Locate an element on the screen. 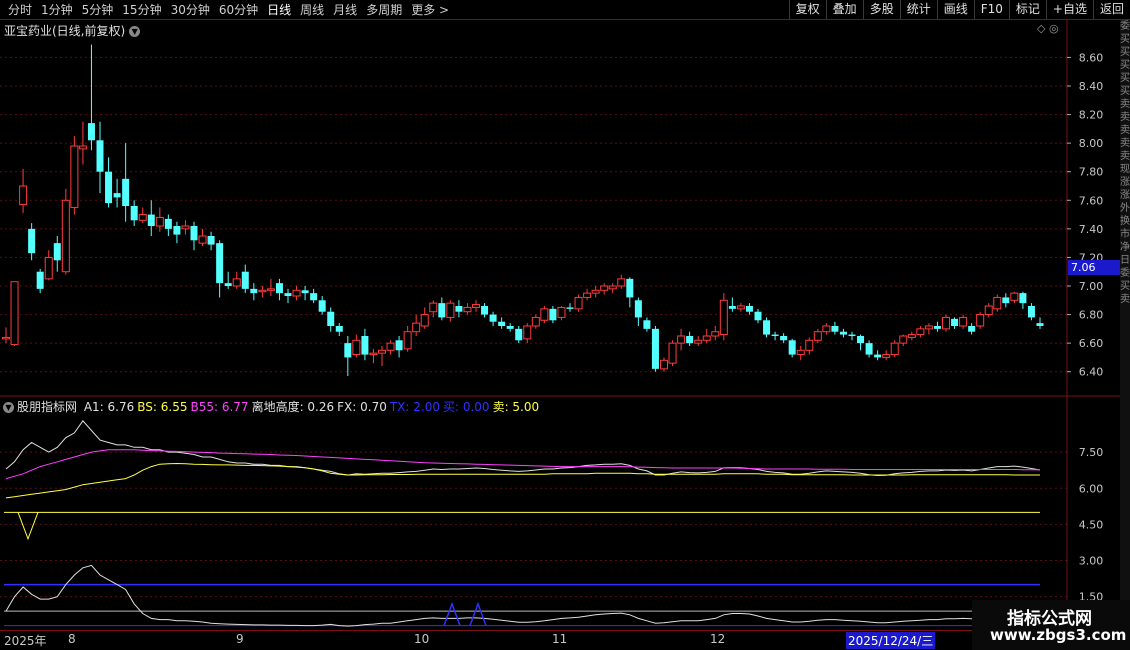 The height and width of the screenshot is (650, 1130). price-tick-label: 7.60 is located at coordinates (1091, 200).